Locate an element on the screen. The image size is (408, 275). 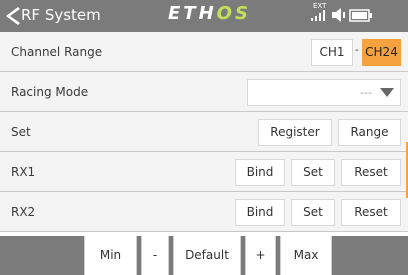
decrement-button: - is located at coordinates (155, 255).